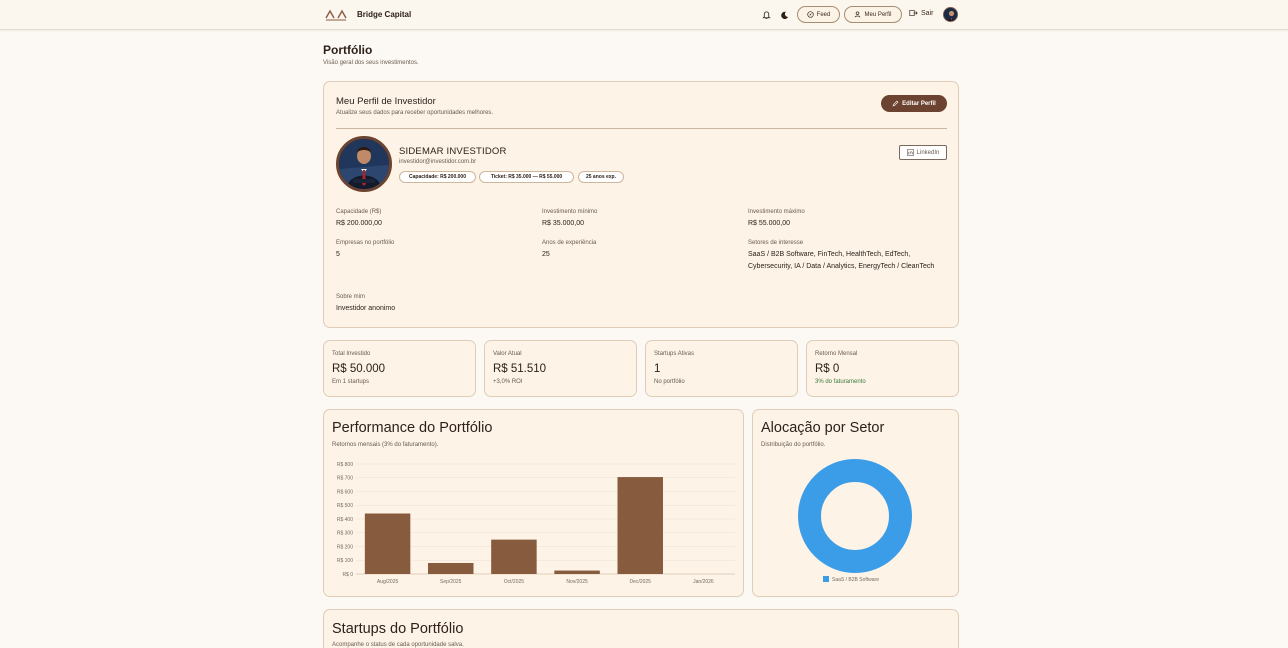  Describe the element at coordinates (351, 297) in the screenshot. I see `about-label: Sobre mim` at that location.